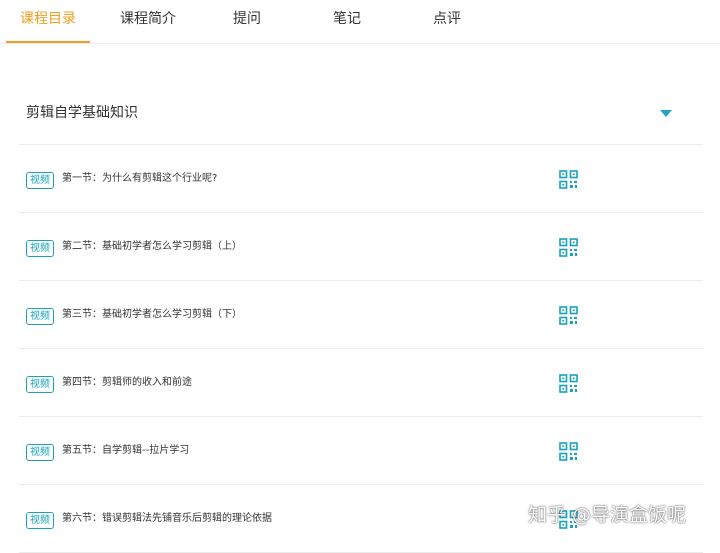 This screenshot has width=720, height=553. What do you see at coordinates (347, 20) in the screenshot?
I see `tab-notes: 笔记` at bounding box center [347, 20].